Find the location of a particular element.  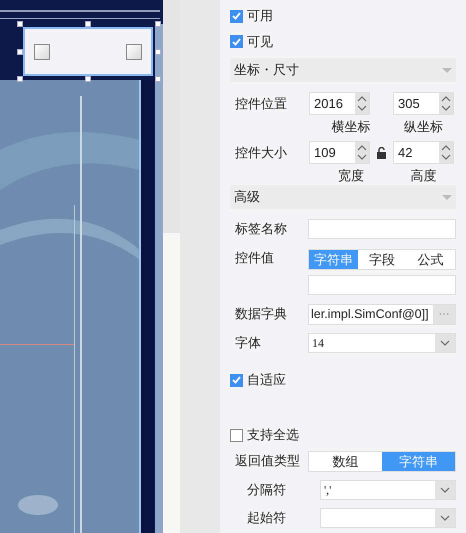

axis-label: 横坐标 is located at coordinates (351, 127).